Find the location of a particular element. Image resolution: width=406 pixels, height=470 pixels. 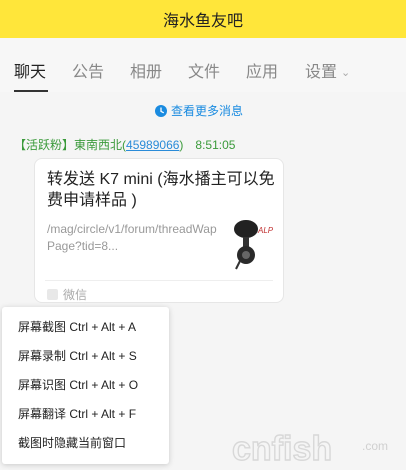

menu-item-screen-capture: 屏幕截图 Ctrl + Alt + A is located at coordinates (85, 327).